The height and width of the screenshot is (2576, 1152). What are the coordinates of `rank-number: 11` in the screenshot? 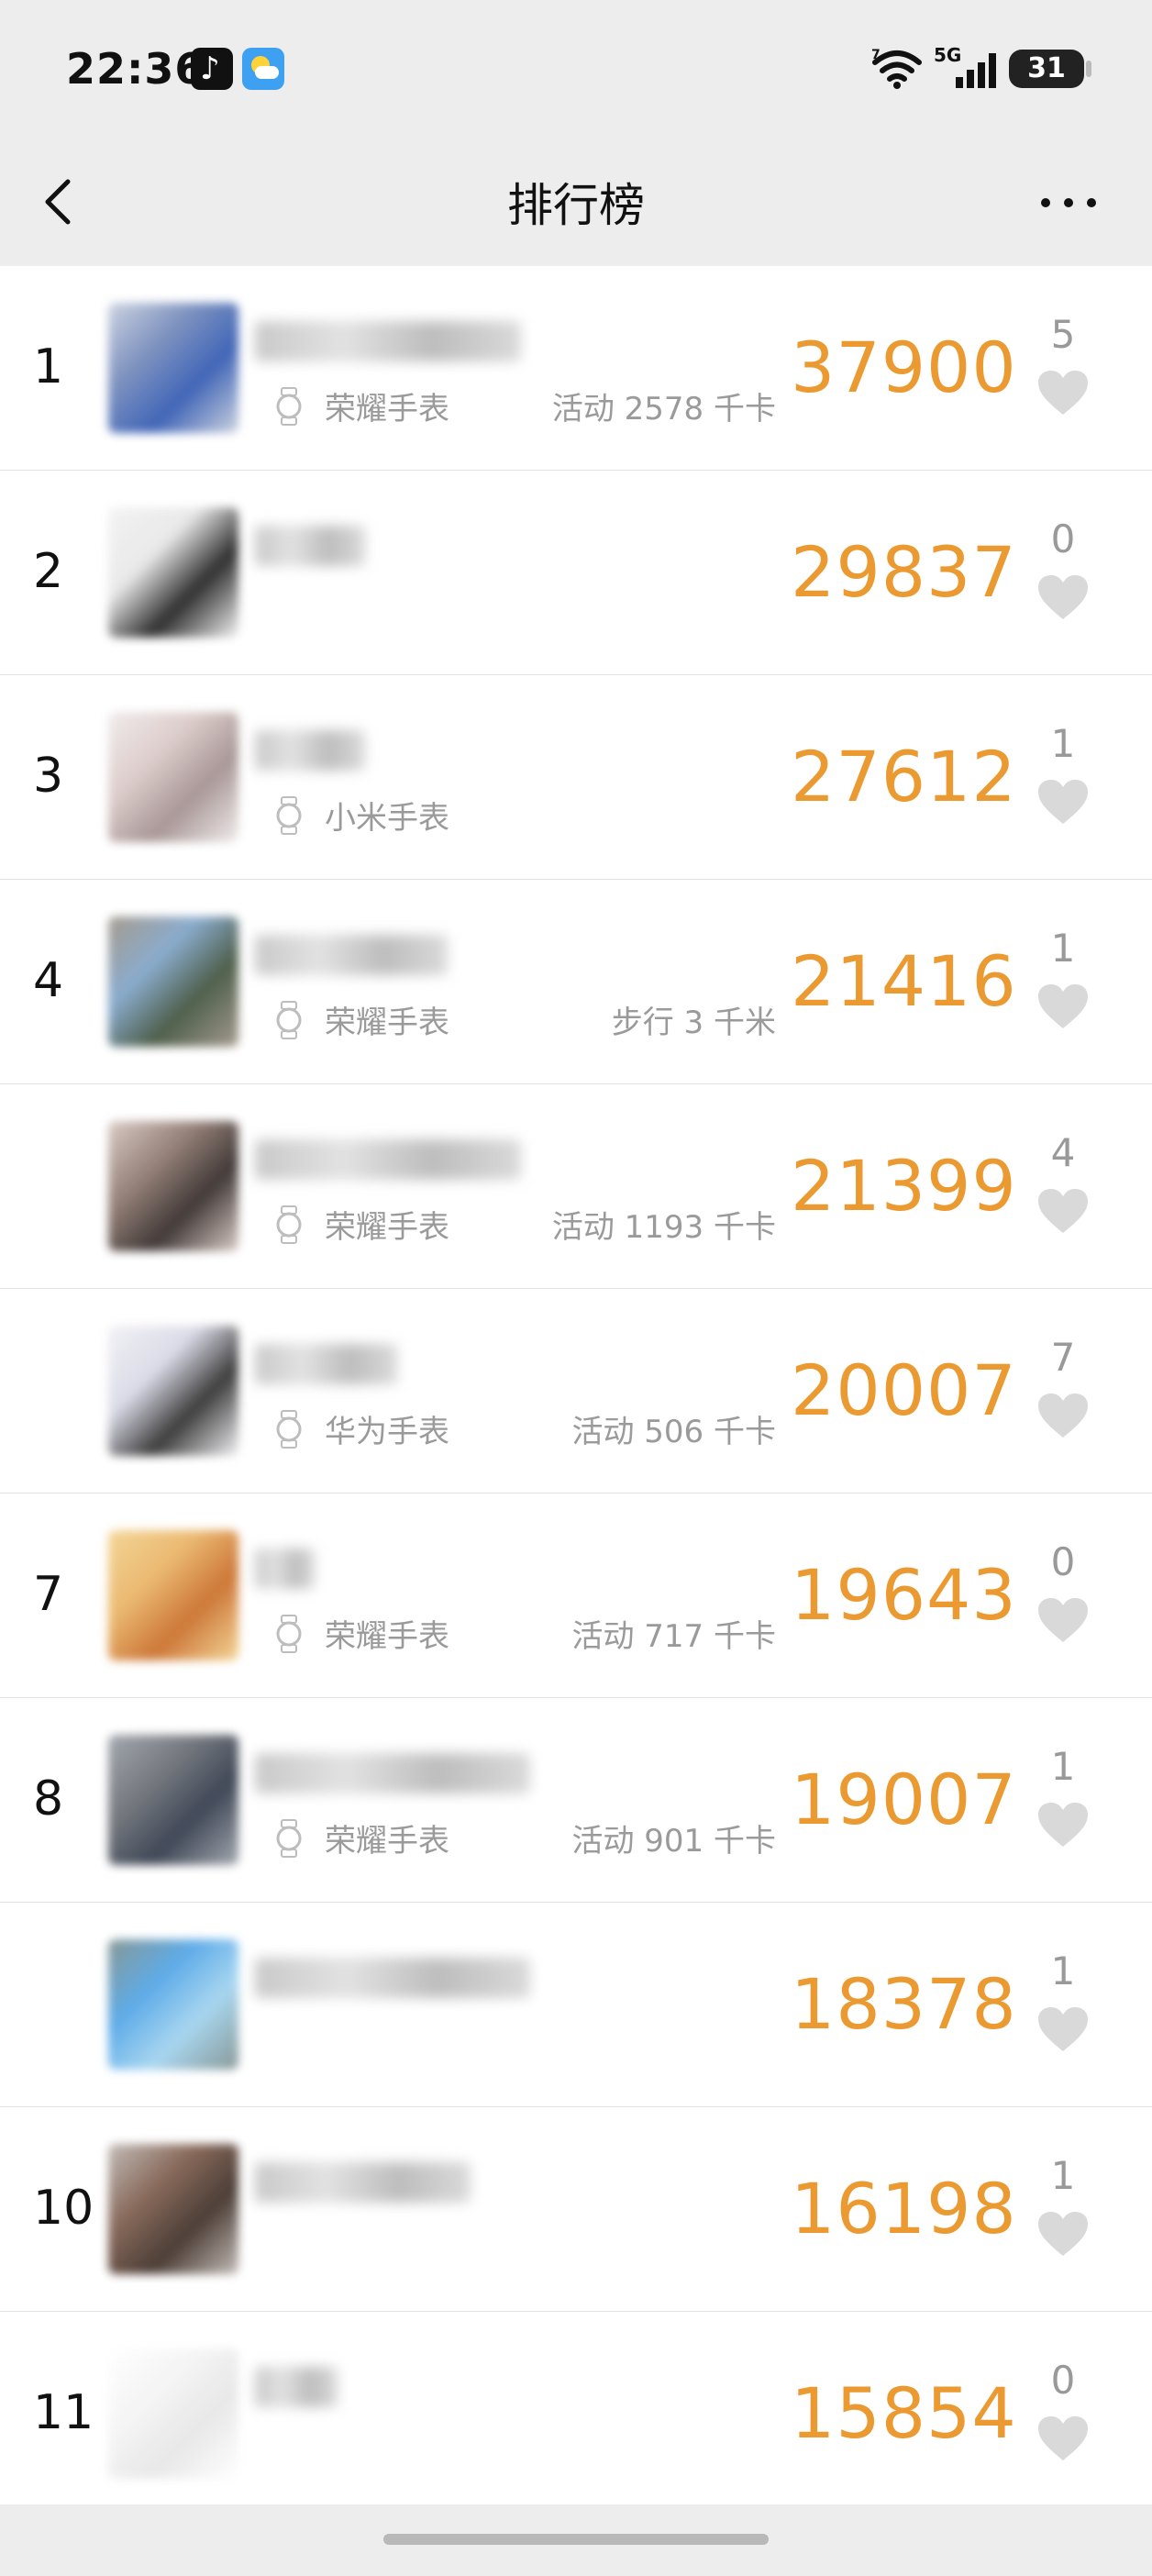 It's located at (63, 2412).